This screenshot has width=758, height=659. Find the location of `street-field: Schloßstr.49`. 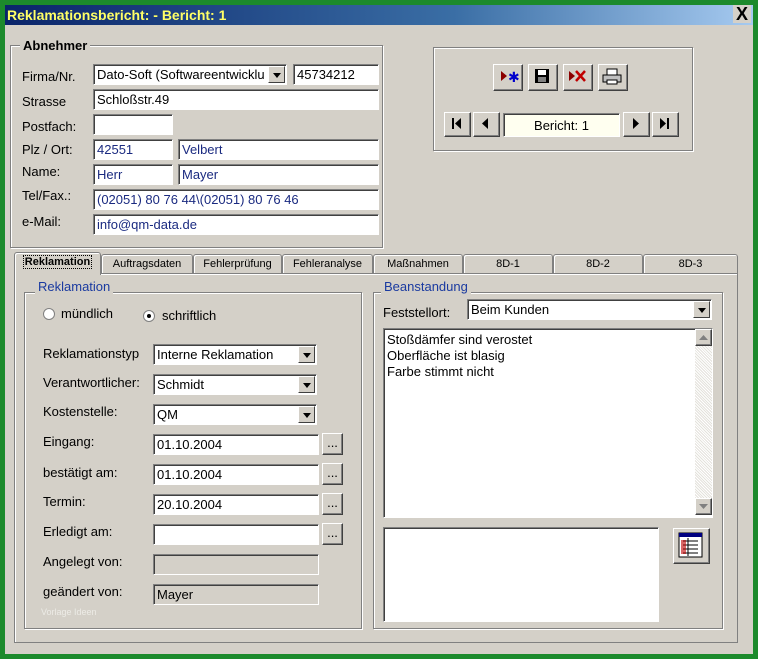

street-field: Schloßstr.49 is located at coordinates (236, 99).